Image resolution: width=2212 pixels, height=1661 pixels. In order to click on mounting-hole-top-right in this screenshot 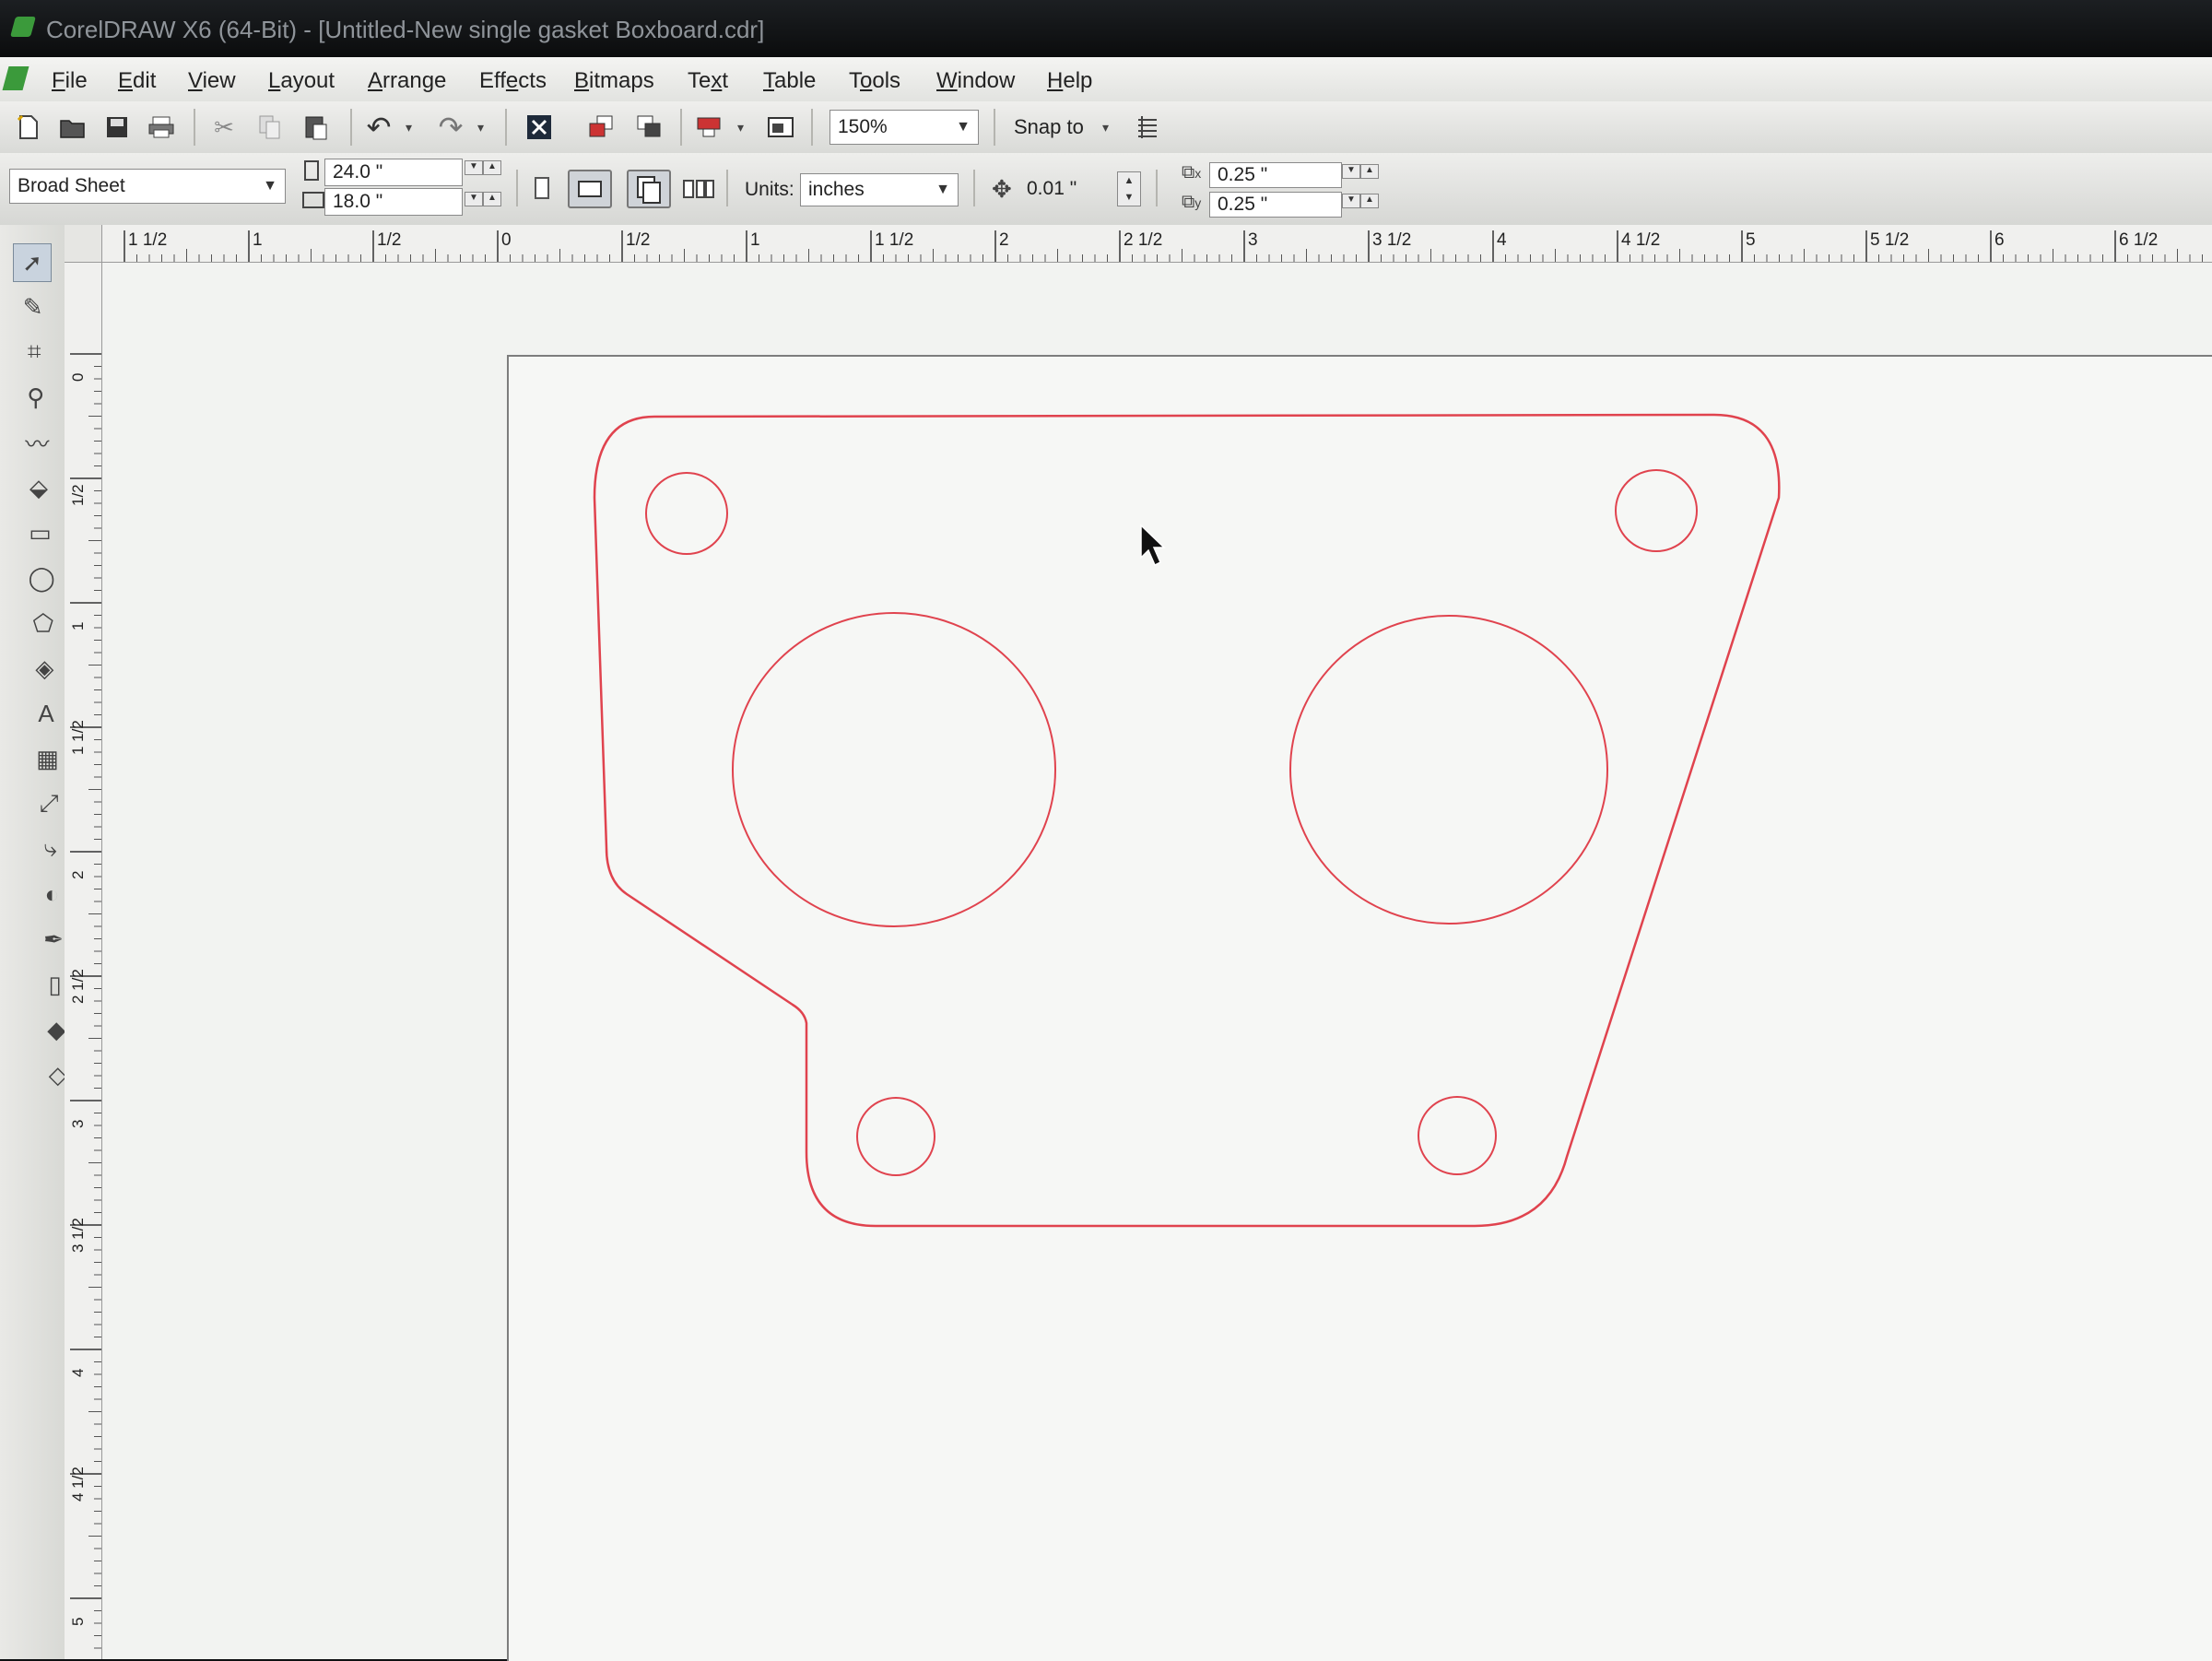, I will do `click(1656, 511)`.